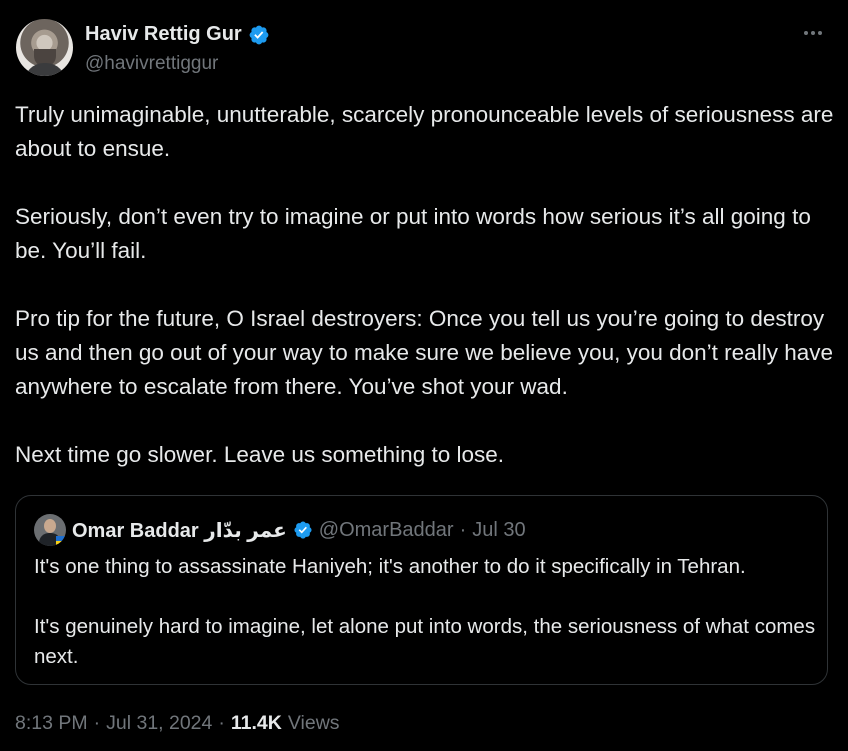 This screenshot has height=751, width=848. Describe the element at coordinates (159, 723) in the screenshot. I see `tweet-date: Jul 31, 2024` at that location.